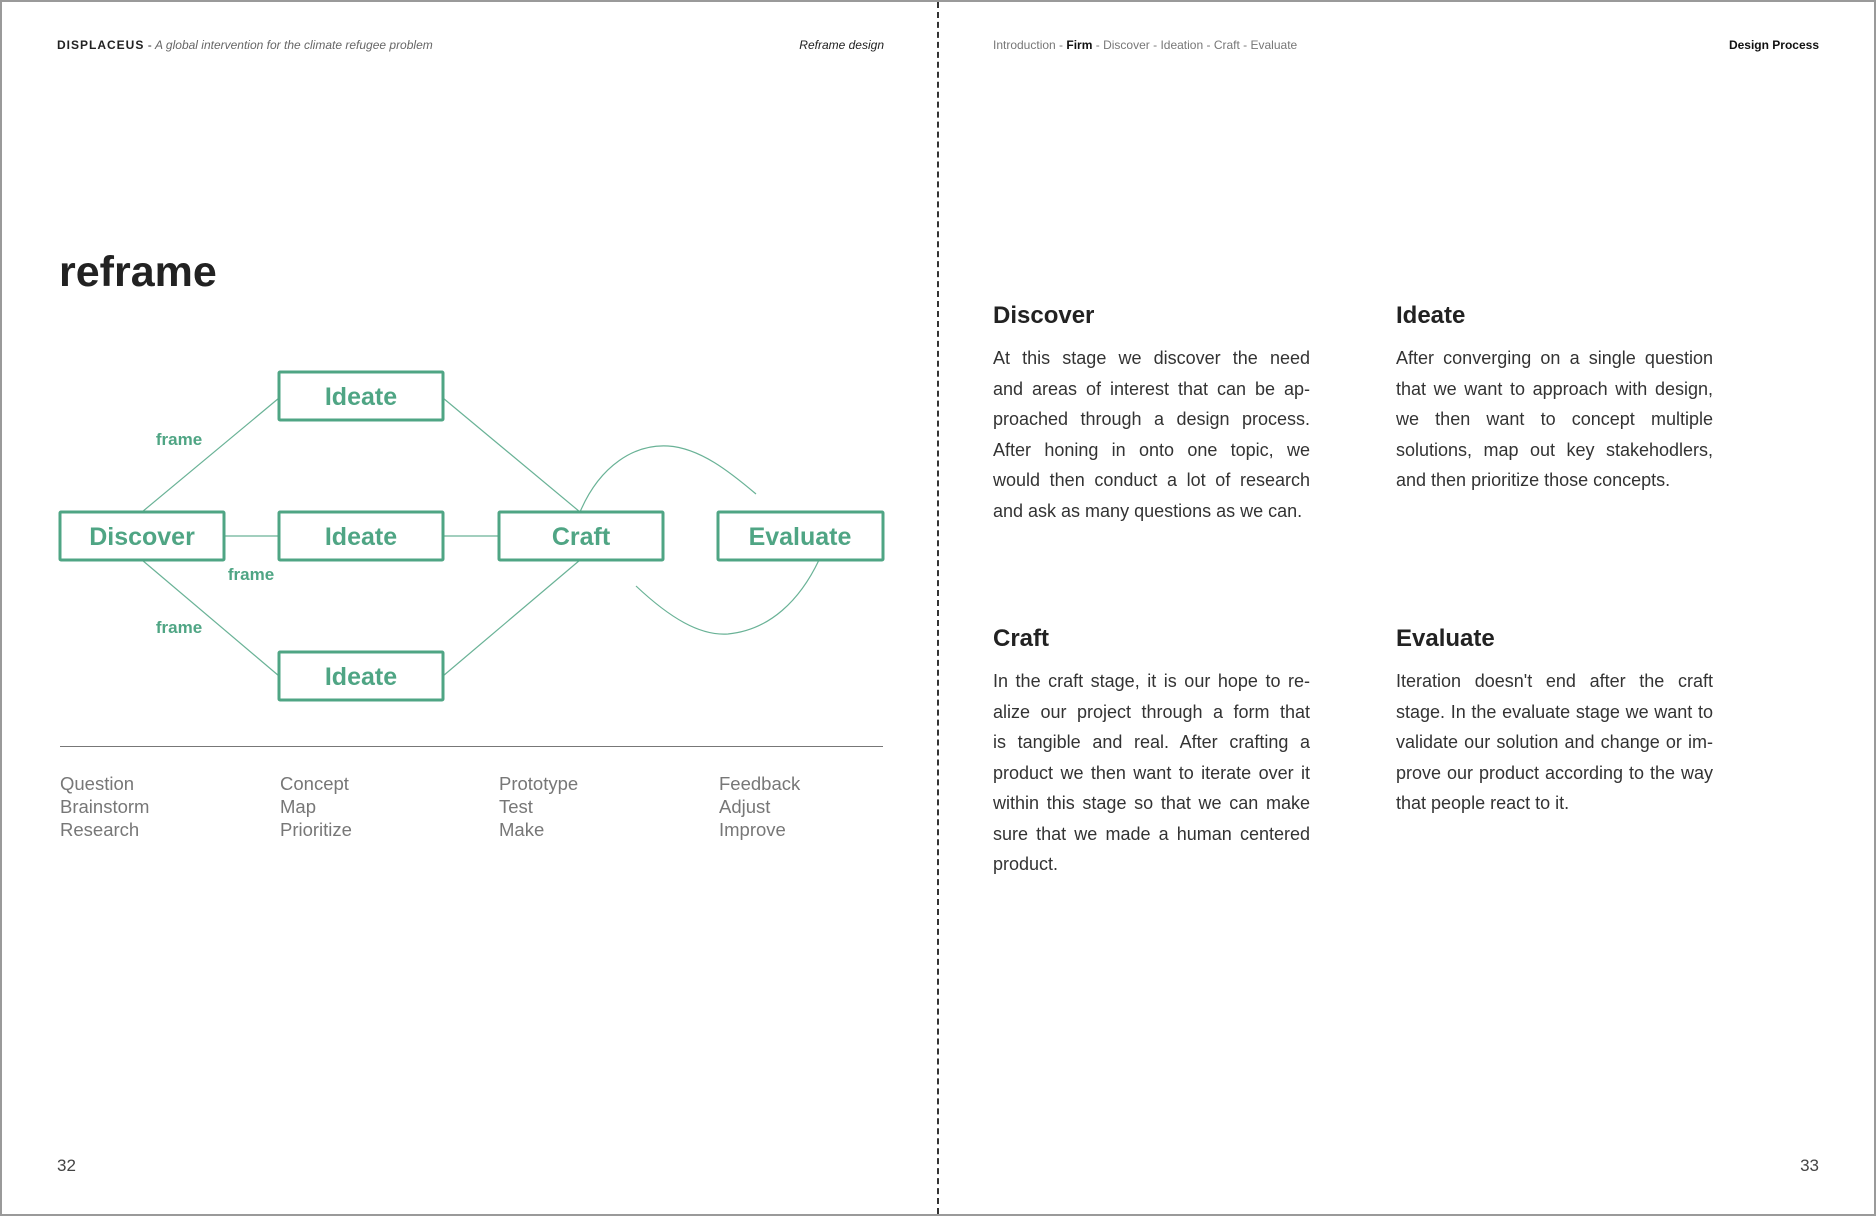 The width and height of the screenshot is (1876, 1216). I want to click on breadcrumb-item: Introduction, so click(1024, 45).